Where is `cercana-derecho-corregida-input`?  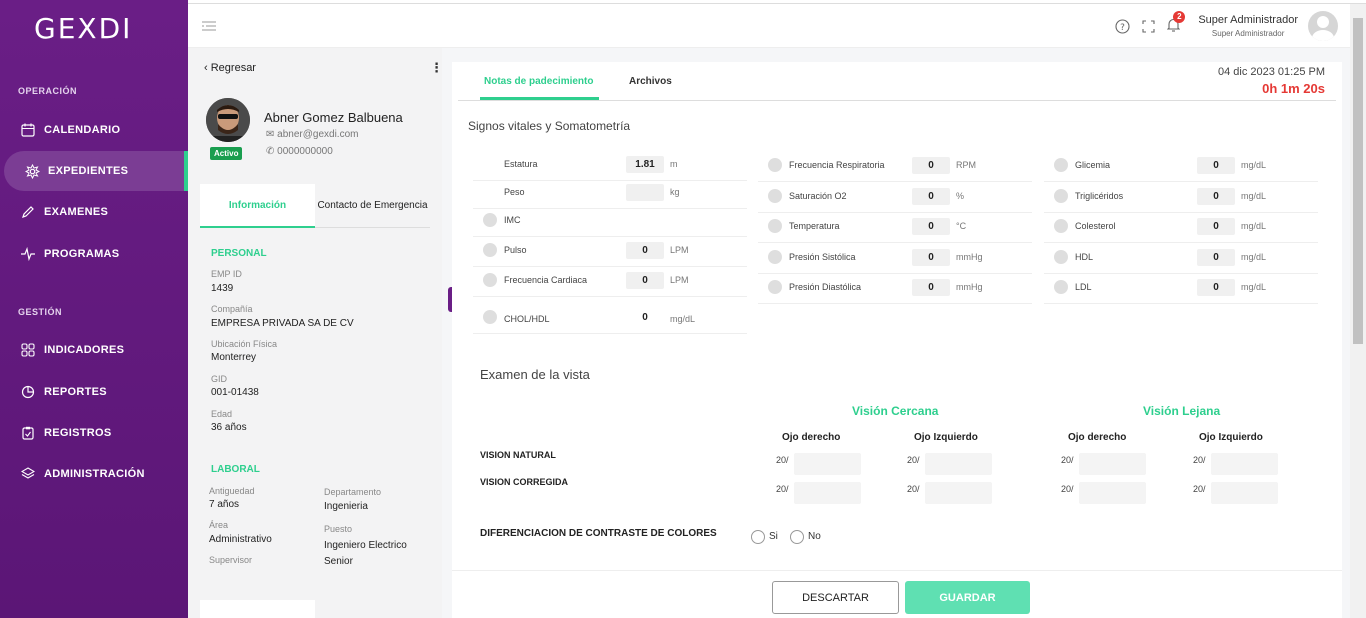
cercana-derecho-corregida-input is located at coordinates (827, 493).